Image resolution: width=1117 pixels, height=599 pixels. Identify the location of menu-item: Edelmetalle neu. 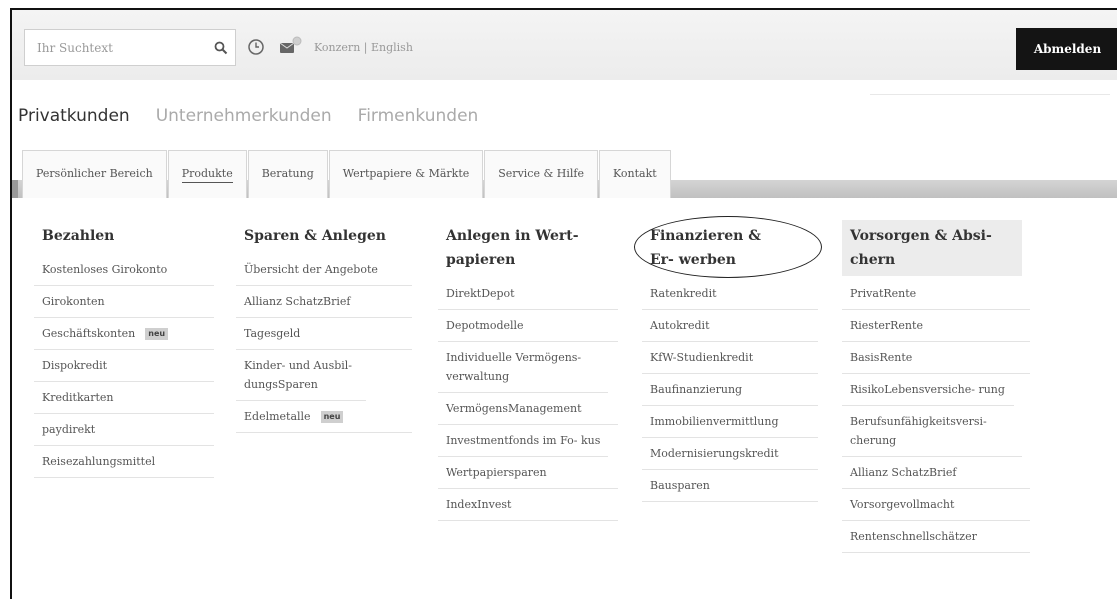
(324, 417).